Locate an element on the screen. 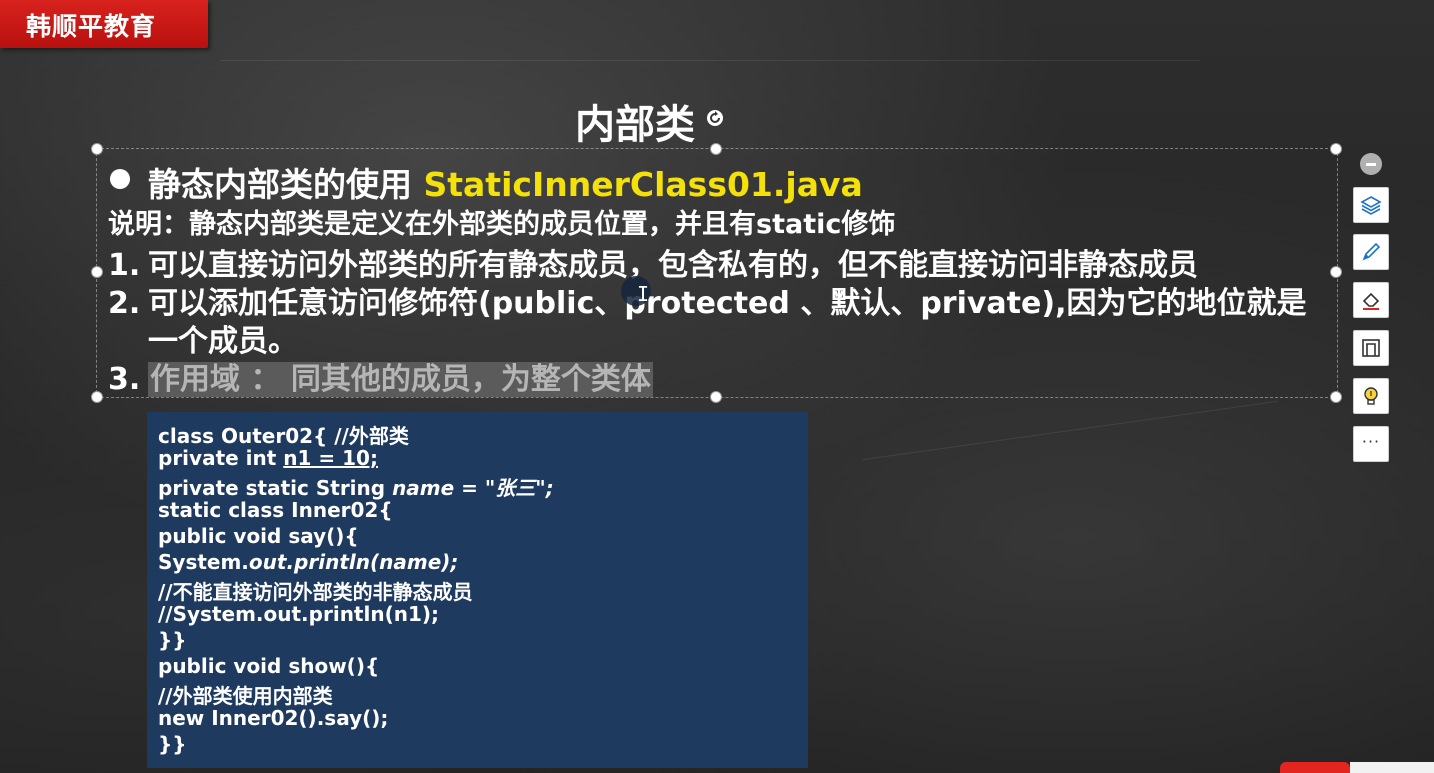 The image size is (1434, 773). resize-handle-top is located at coordinates (716, 149).